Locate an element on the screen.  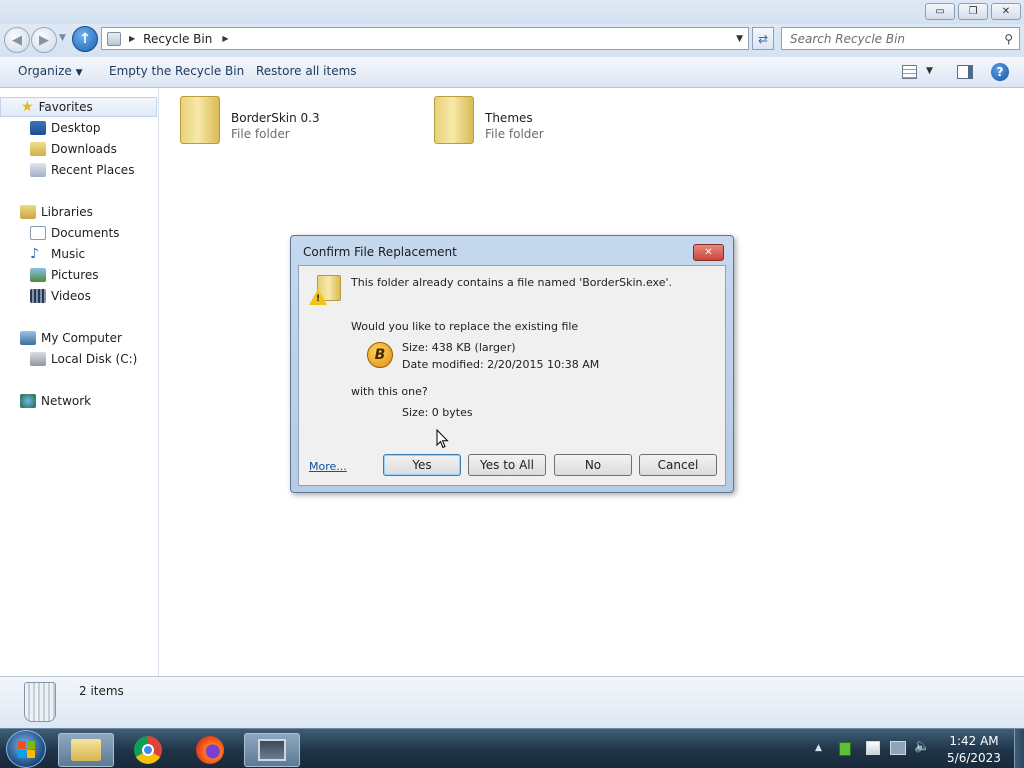
music-icon: ♪ is located at coordinates (34, 254).